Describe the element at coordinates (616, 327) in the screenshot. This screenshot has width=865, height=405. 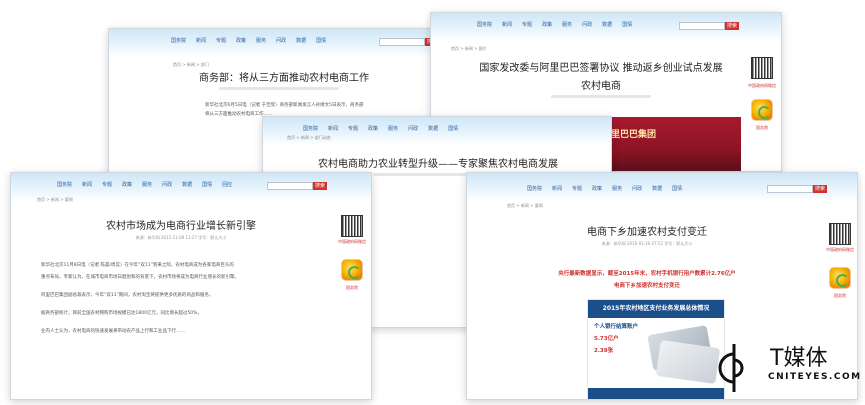
I see `infographic-subtitle: 个人银行结算账户` at that location.